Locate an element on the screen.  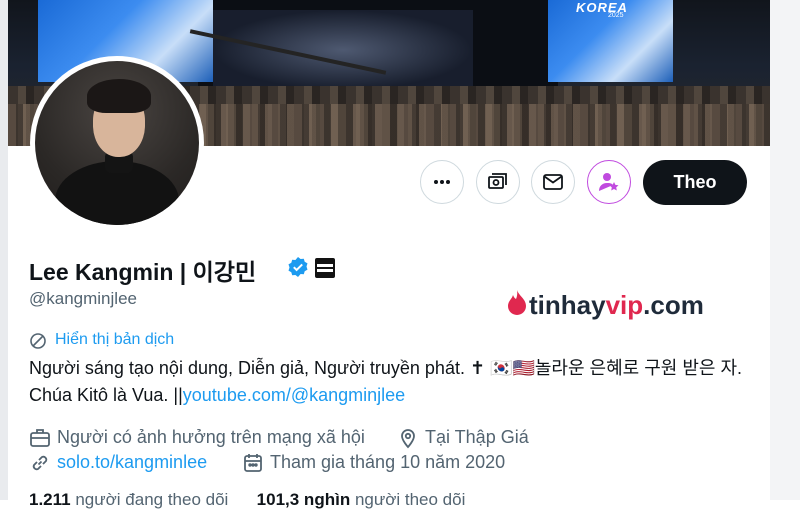
link-icon is located at coordinates (40, 463).